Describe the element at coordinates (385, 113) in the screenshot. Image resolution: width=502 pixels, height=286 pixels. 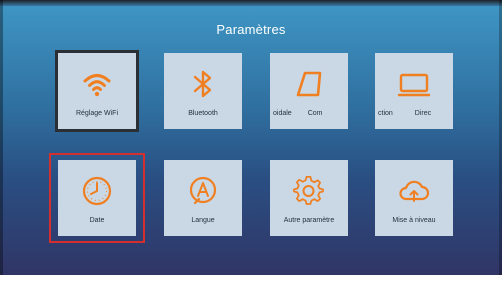
I see `tile-label-left: ction` at that location.